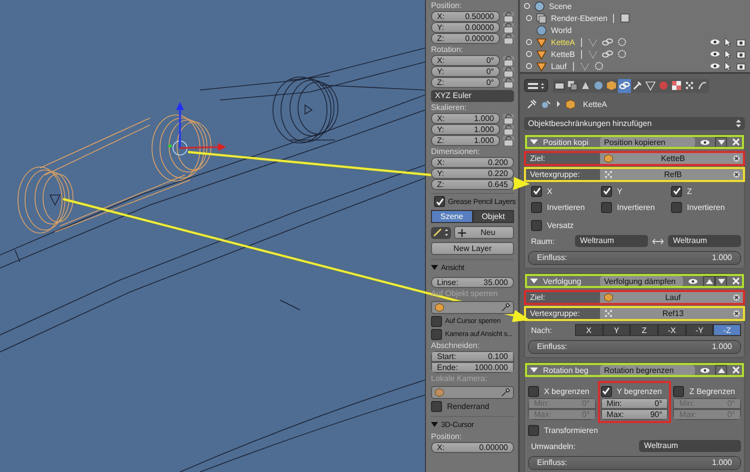 This screenshot has width=750, height=472. What do you see at coordinates (465, 27) in the screenshot?
I see `number-field: Y: 0.00000` at bounding box center [465, 27].